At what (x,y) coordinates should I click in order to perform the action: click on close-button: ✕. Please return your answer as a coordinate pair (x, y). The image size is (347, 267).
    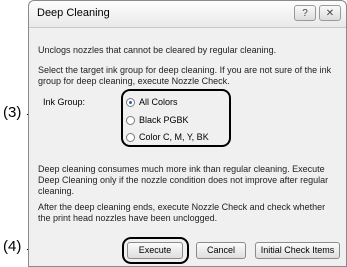
    Looking at the image, I should click on (330, 13).